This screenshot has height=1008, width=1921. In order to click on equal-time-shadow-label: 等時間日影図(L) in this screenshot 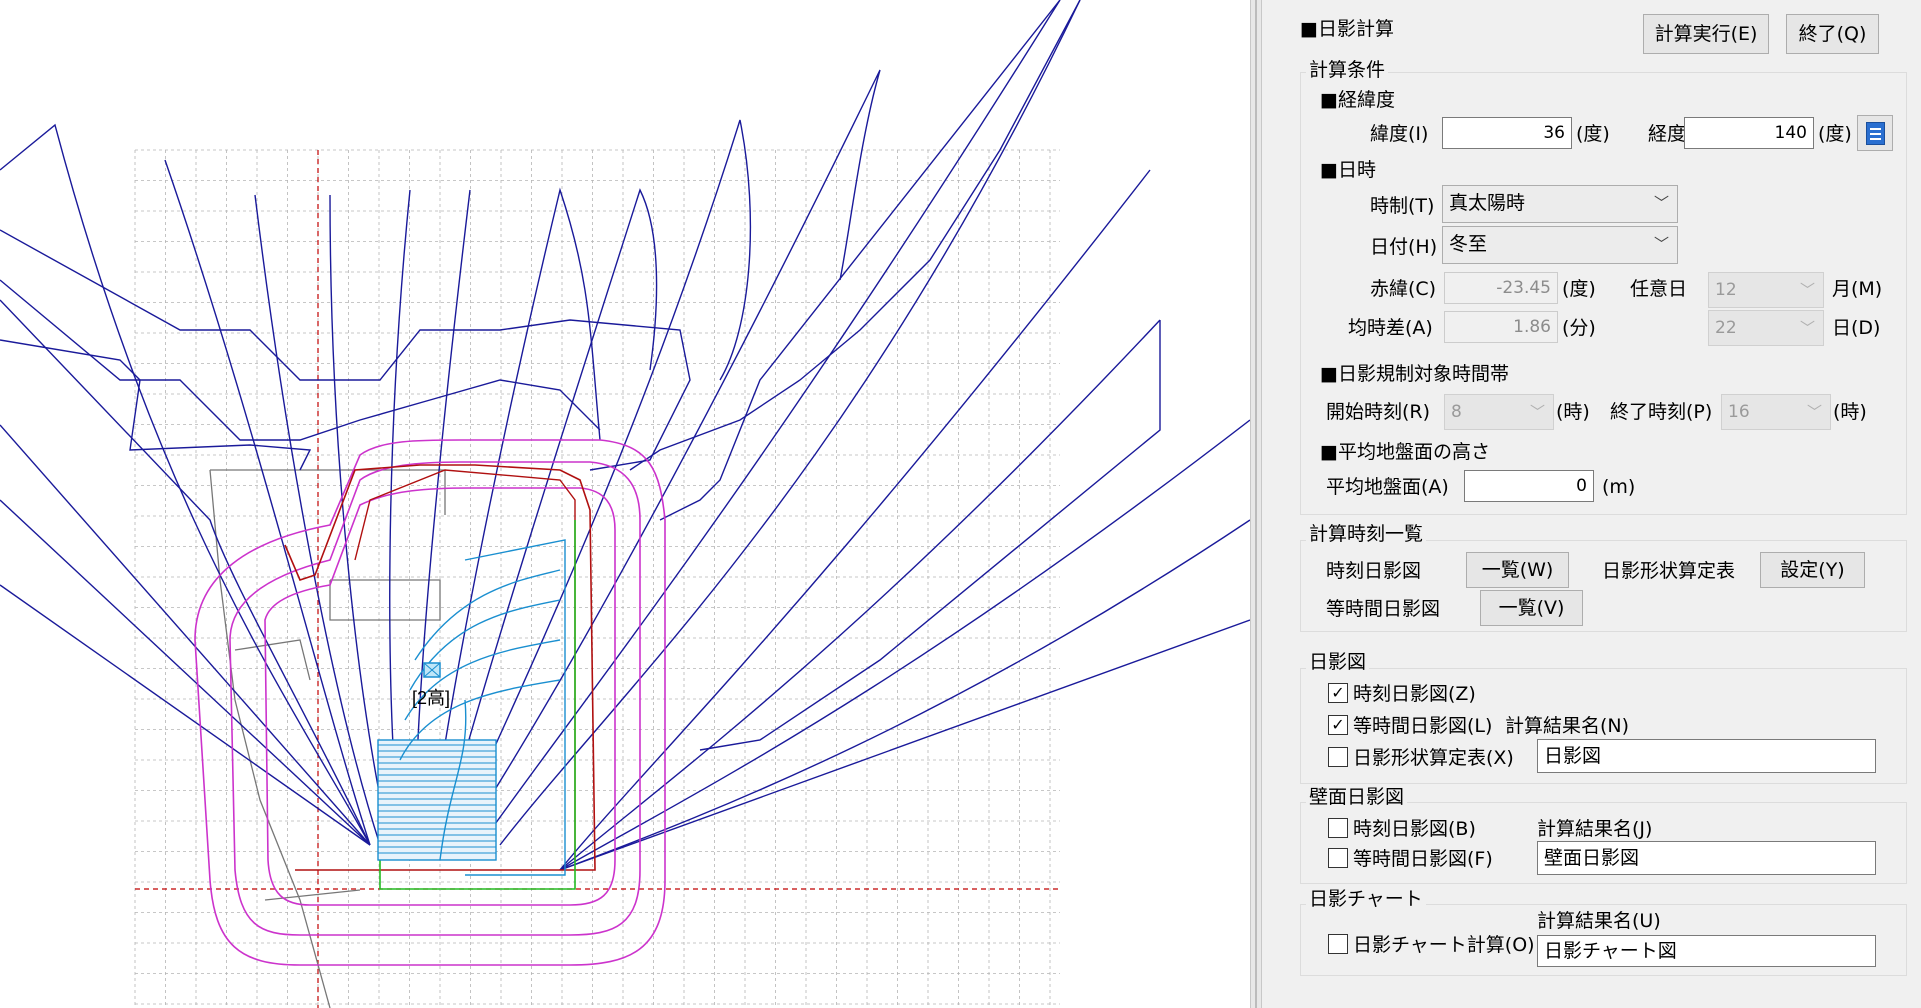, I will do `click(1423, 726)`.